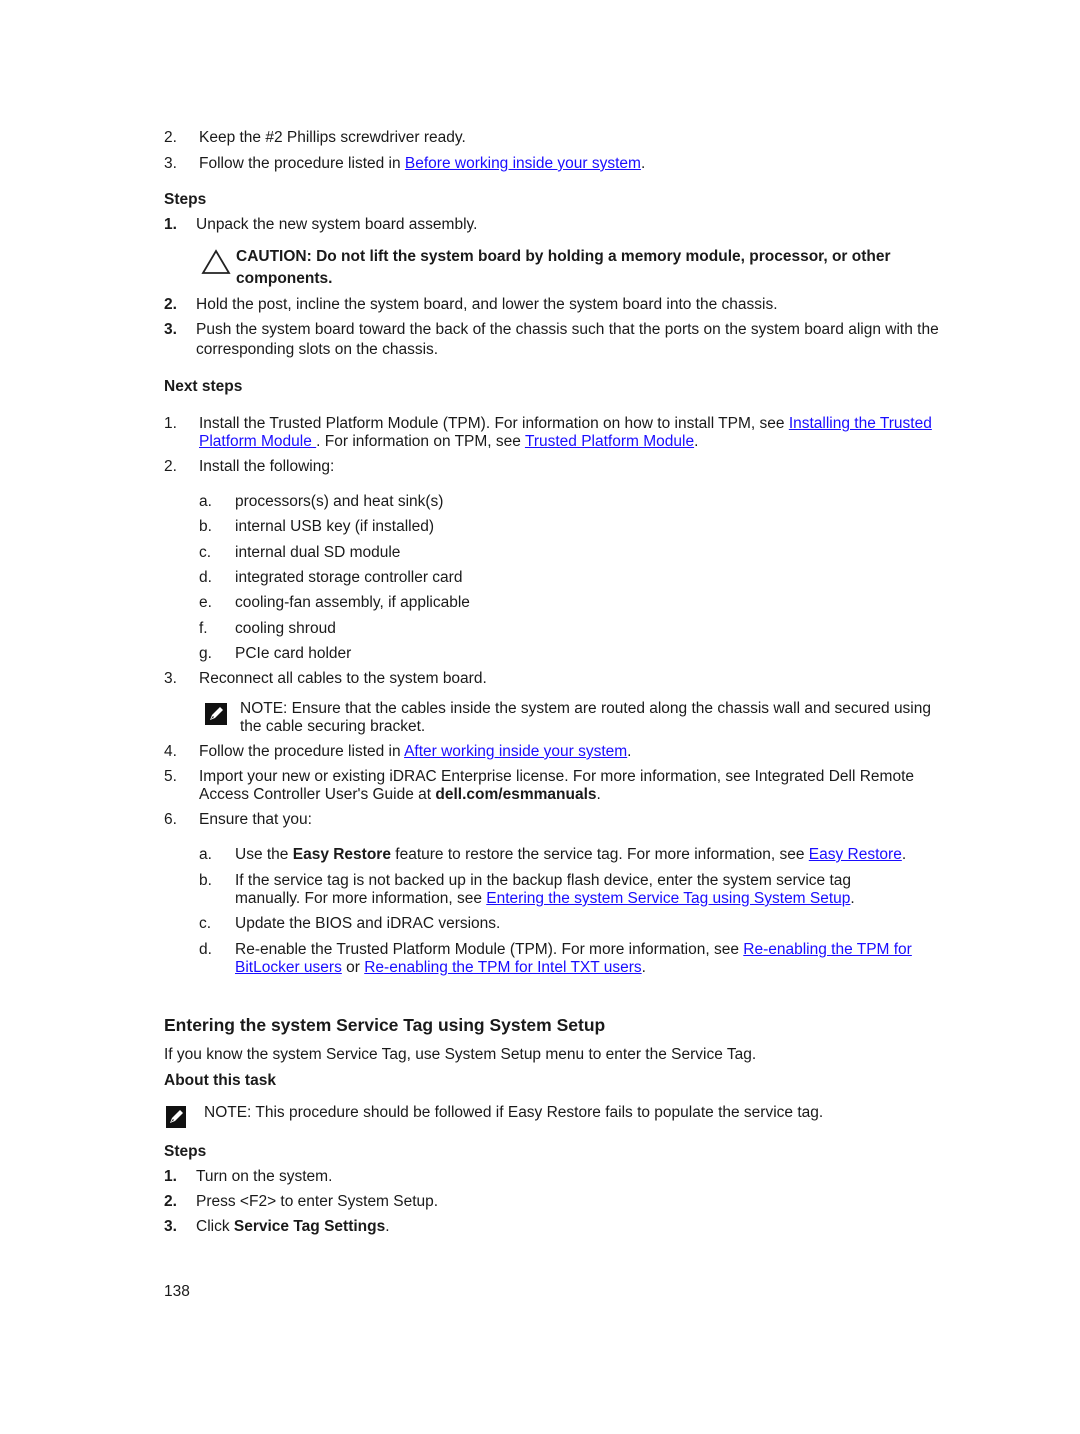 The width and height of the screenshot is (1080, 1434). Describe the element at coordinates (255, 819) in the screenshot. I see `list-item-text: Ensure that you:` at that location.